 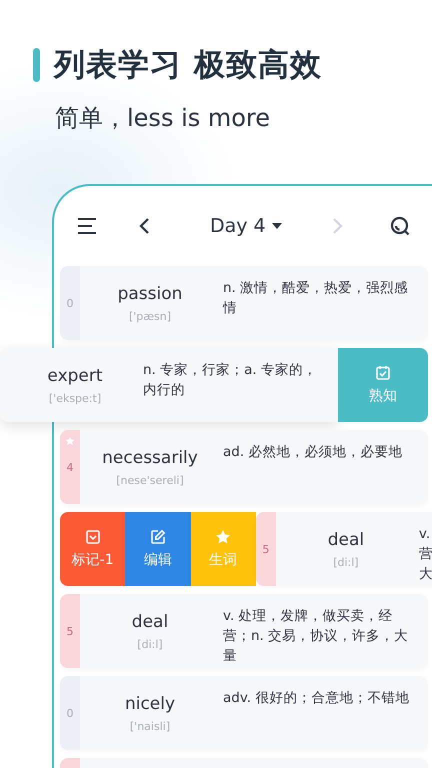 What do you see at coordinates (223, 537) in the screenshot?
I see `star-icon` at bounding box center [223, 537].